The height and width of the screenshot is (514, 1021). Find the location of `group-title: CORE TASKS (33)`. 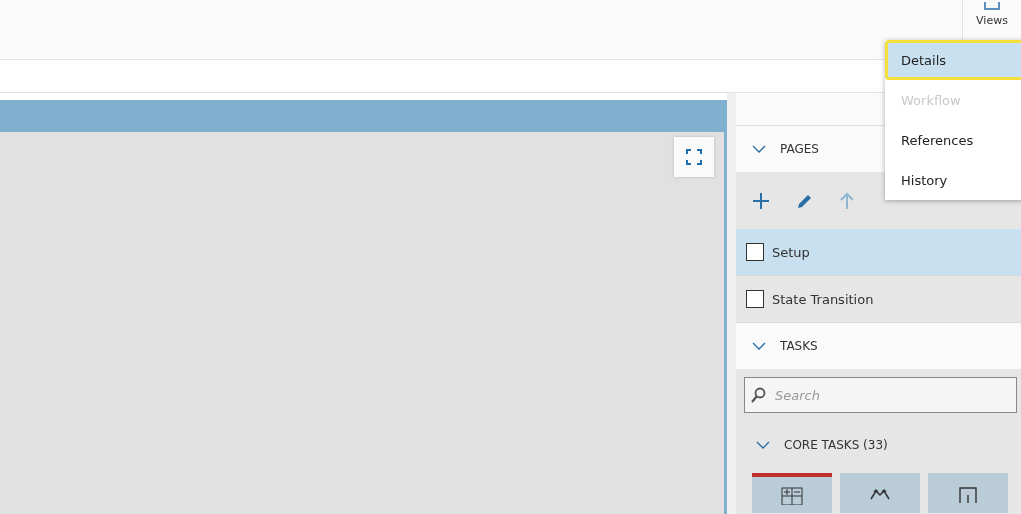

group-title: CORE TASKS (33) is located at coordinates (836, 445).